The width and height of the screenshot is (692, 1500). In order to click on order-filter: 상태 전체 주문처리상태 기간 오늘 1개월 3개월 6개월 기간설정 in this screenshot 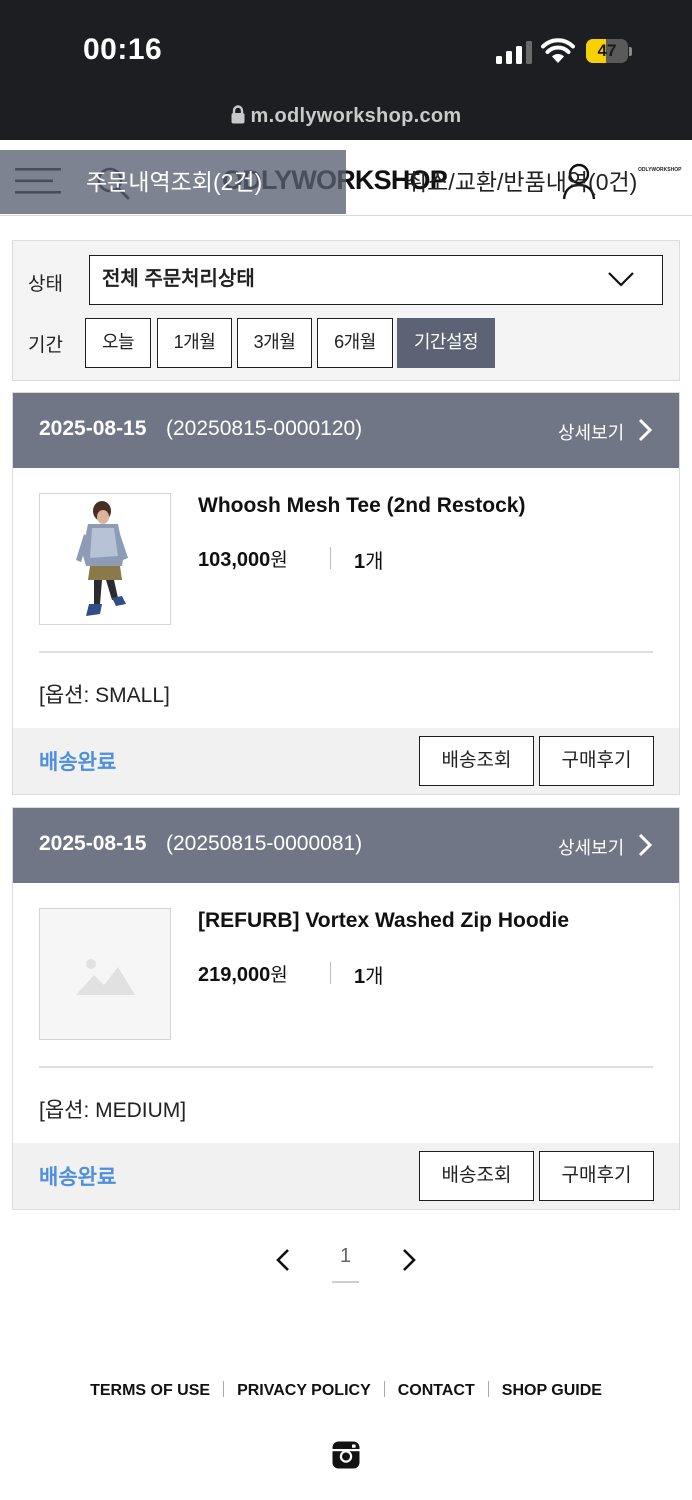, I will do `click(346, 310)`.